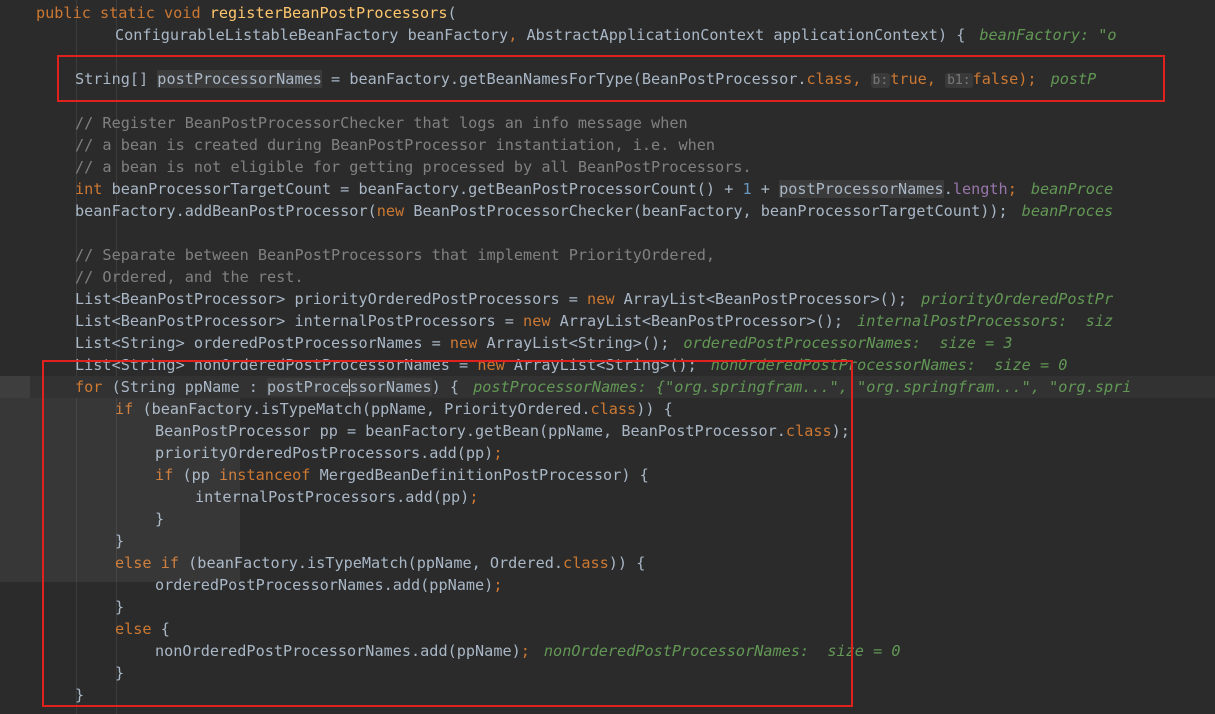 Image resolution: width=1215 pixels, height=714 pixels. What do you see at coordinates (1072, 189) in the screenshot?
I see `inline-debug-value: beanProce` at bounding box center [1072, 189].